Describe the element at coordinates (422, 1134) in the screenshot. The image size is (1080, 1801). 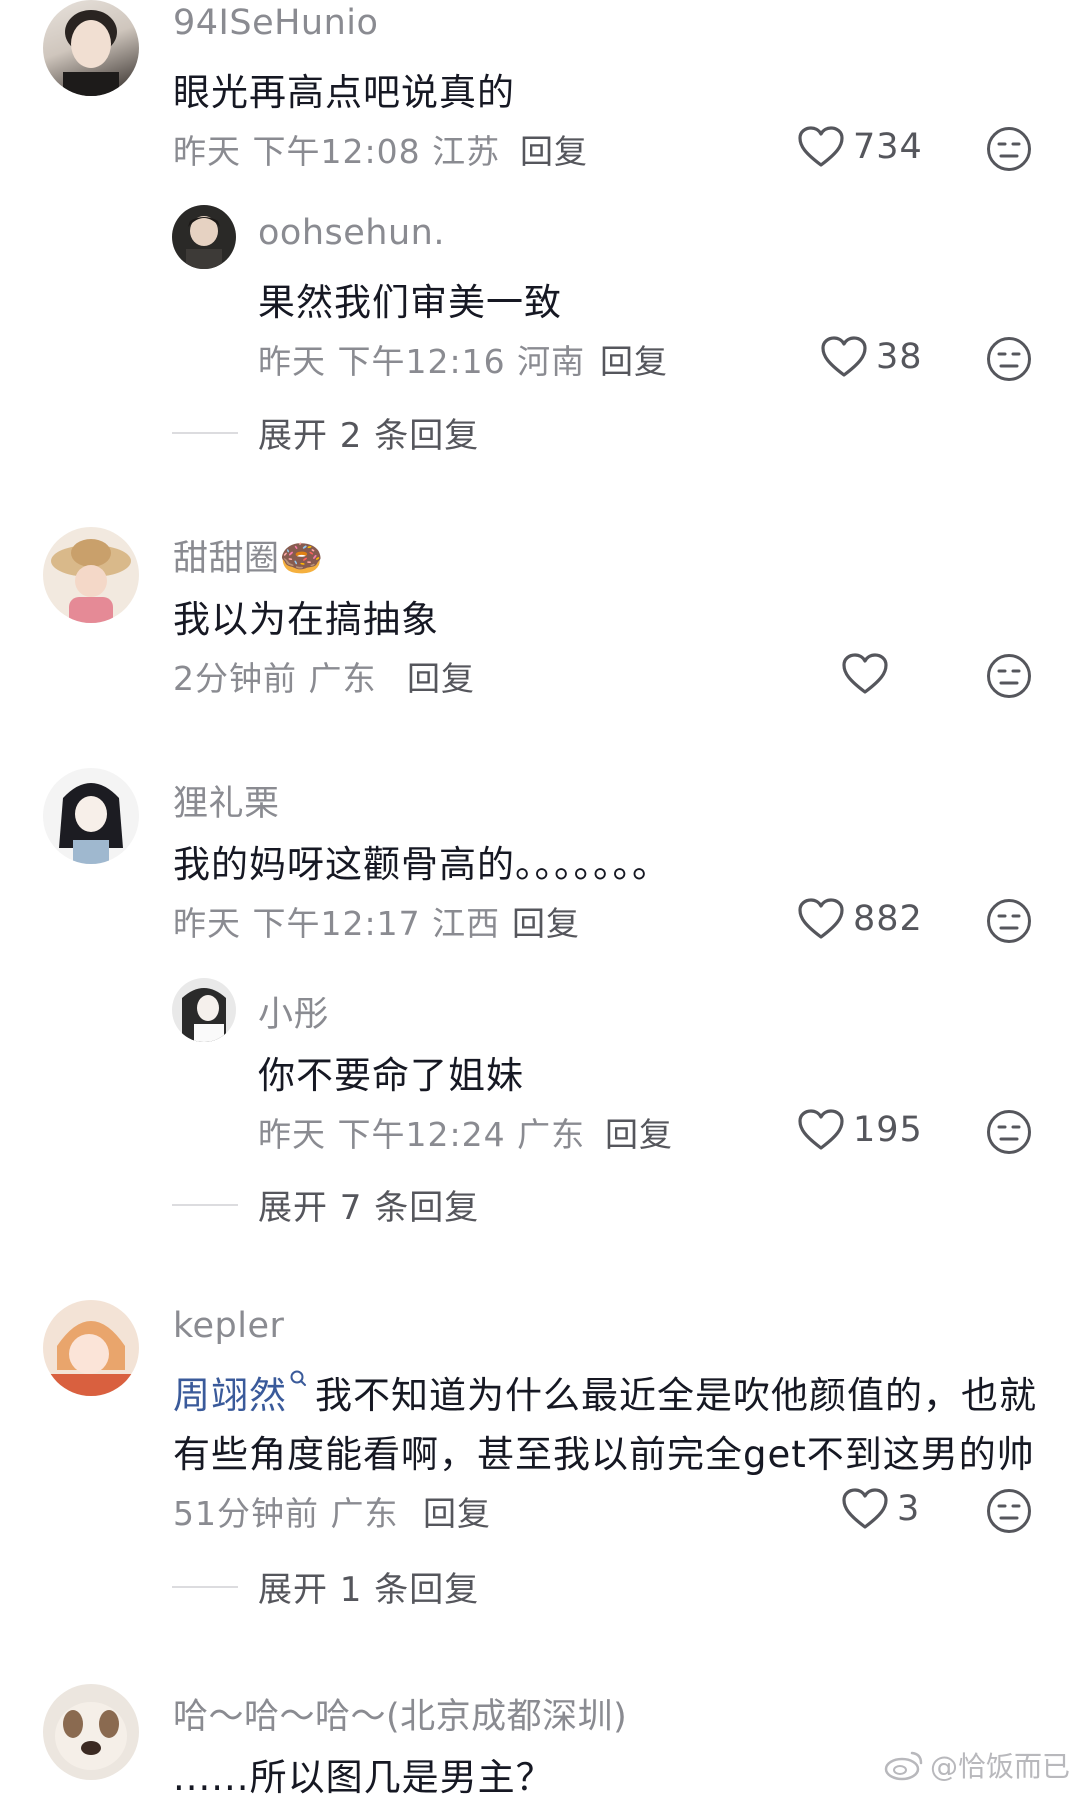
I see `reply-meta: 昨天 下午12:24 广东` at that location.